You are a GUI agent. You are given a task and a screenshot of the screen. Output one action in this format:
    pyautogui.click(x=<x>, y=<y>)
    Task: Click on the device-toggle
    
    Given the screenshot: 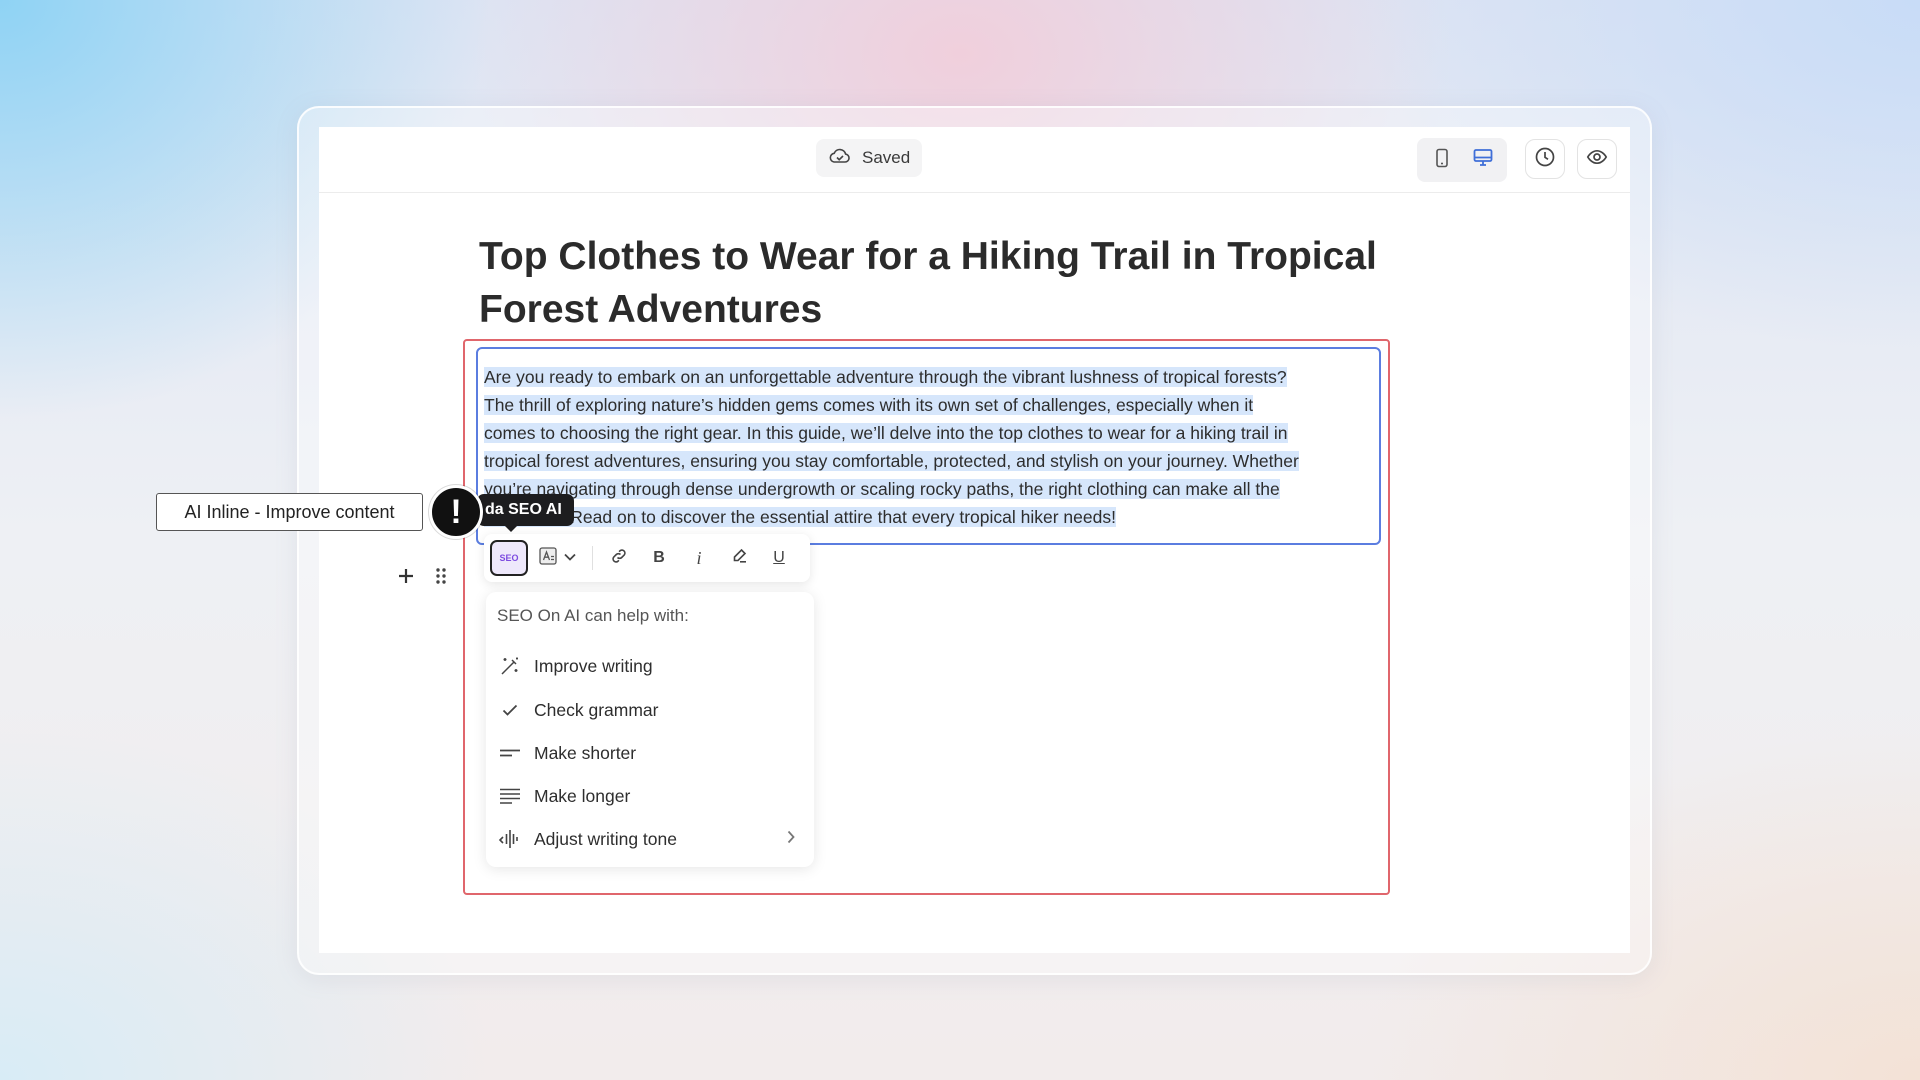 What is the action you would take?
    pyautogui.click(x=1462, y=160)
    